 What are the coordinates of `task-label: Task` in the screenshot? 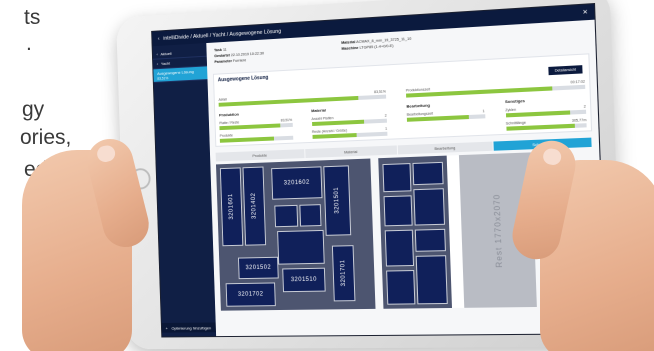 It's located at (217, 50).